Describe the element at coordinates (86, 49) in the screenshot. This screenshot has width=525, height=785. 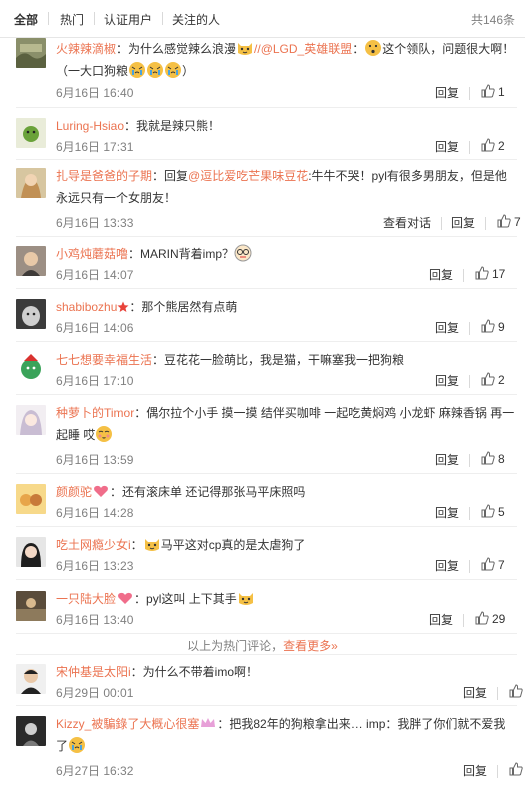
I see `comment-username: 火辣辣滴椒` at that location.